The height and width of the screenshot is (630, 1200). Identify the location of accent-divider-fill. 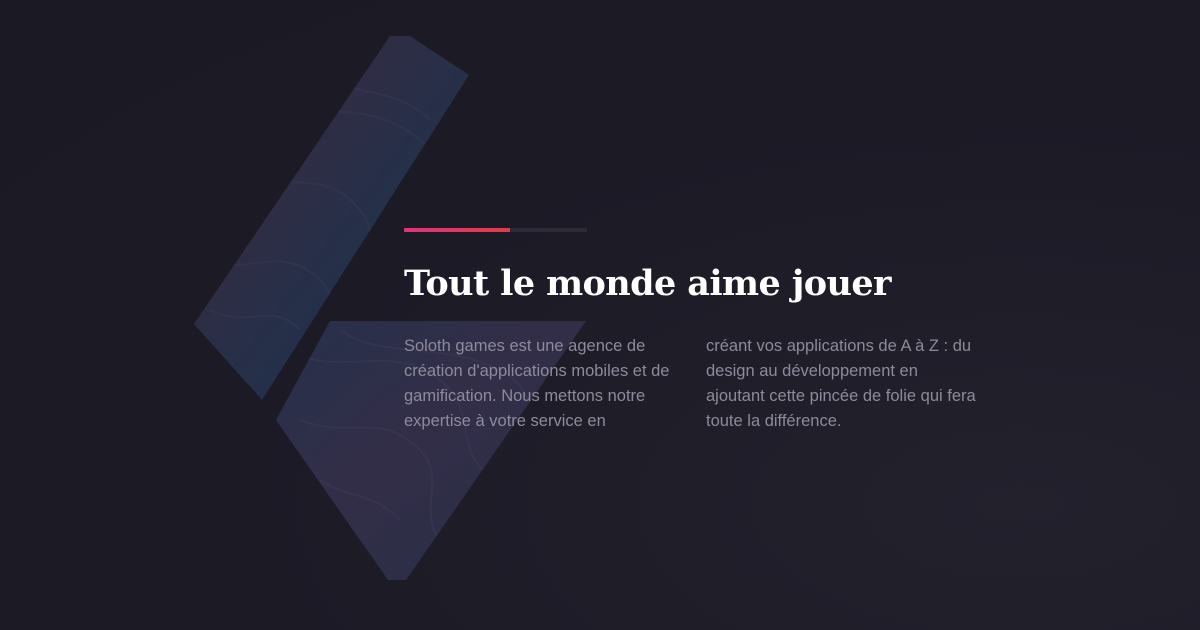
(457, 230).